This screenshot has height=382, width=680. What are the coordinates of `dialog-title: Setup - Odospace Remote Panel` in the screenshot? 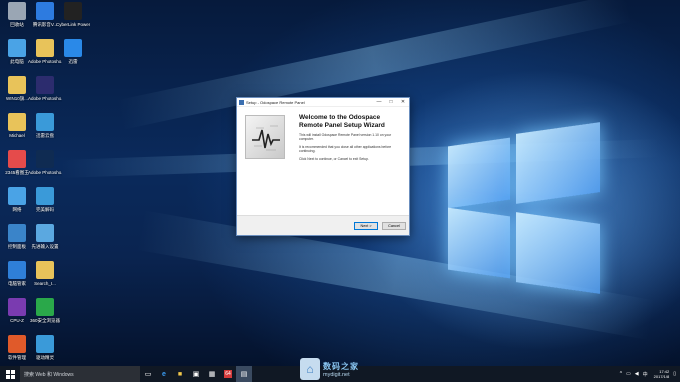 It's located at (275, 102).